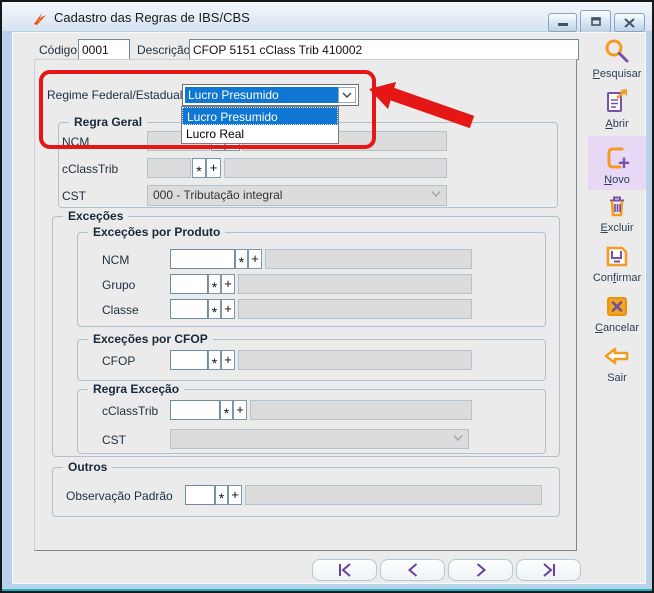 Image resolution: width=654 pixels, height=593 pixels. Describe the element at coordinates (617, 51) in the screenshot. I see `search-icon` at that location.